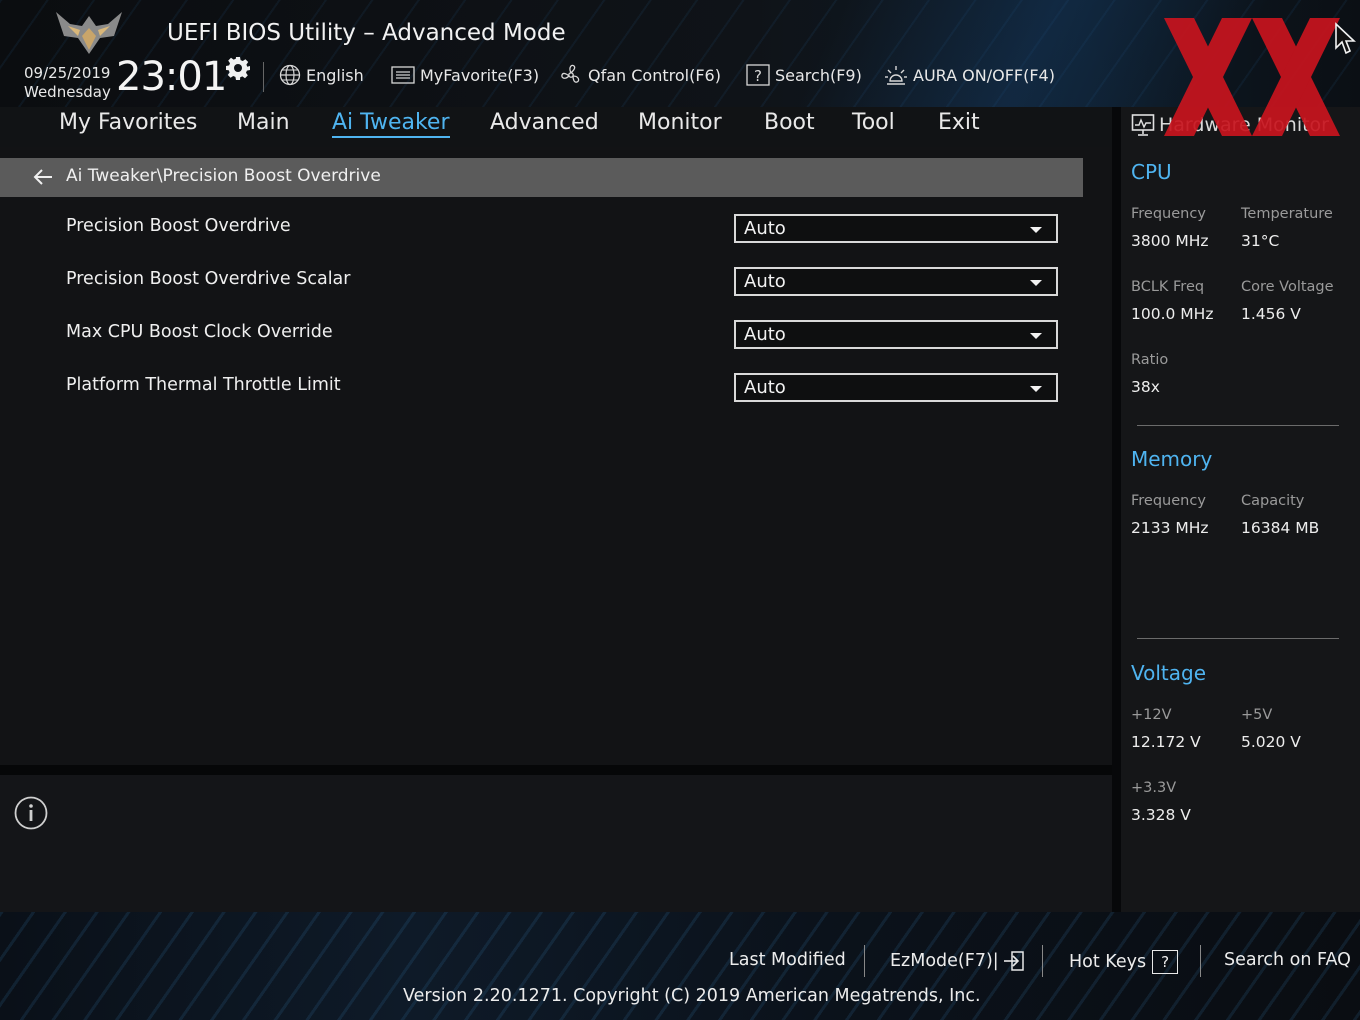 The image size is (1360, 1020). What do you see at coordinates (1345, 38) in the screenshot?
I see `mouse-cursor-icon` at bounding box center [1345, 38].